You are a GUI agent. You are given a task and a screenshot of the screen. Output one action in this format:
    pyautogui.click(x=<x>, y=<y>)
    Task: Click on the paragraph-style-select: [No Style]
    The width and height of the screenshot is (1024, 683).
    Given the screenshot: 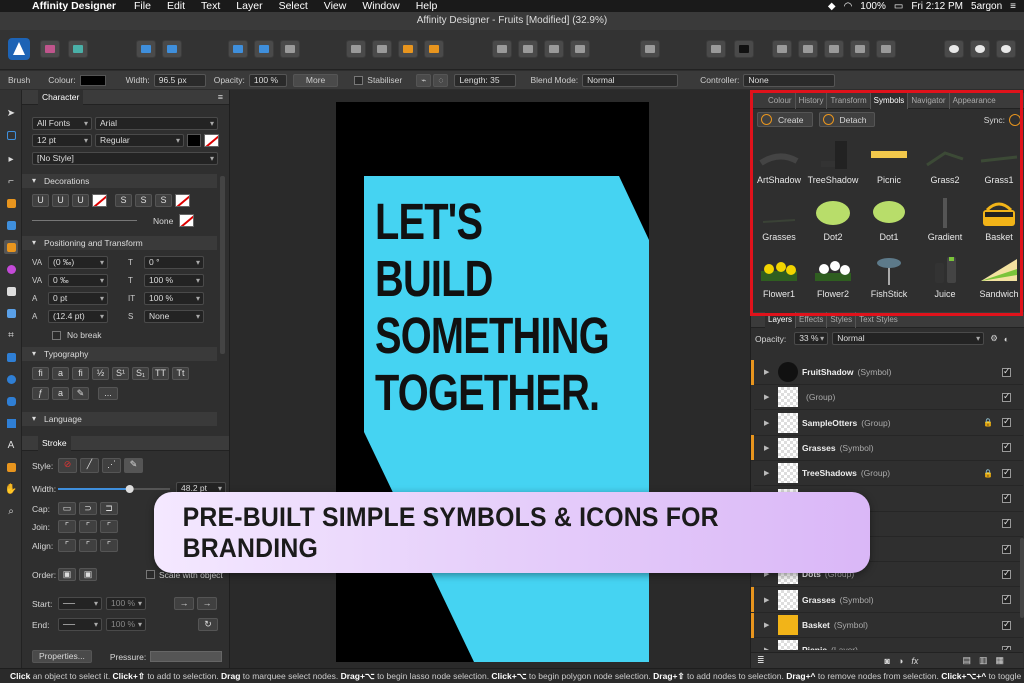 What is the action you would take?
    pyautogui.click(x=125, y=158)
    